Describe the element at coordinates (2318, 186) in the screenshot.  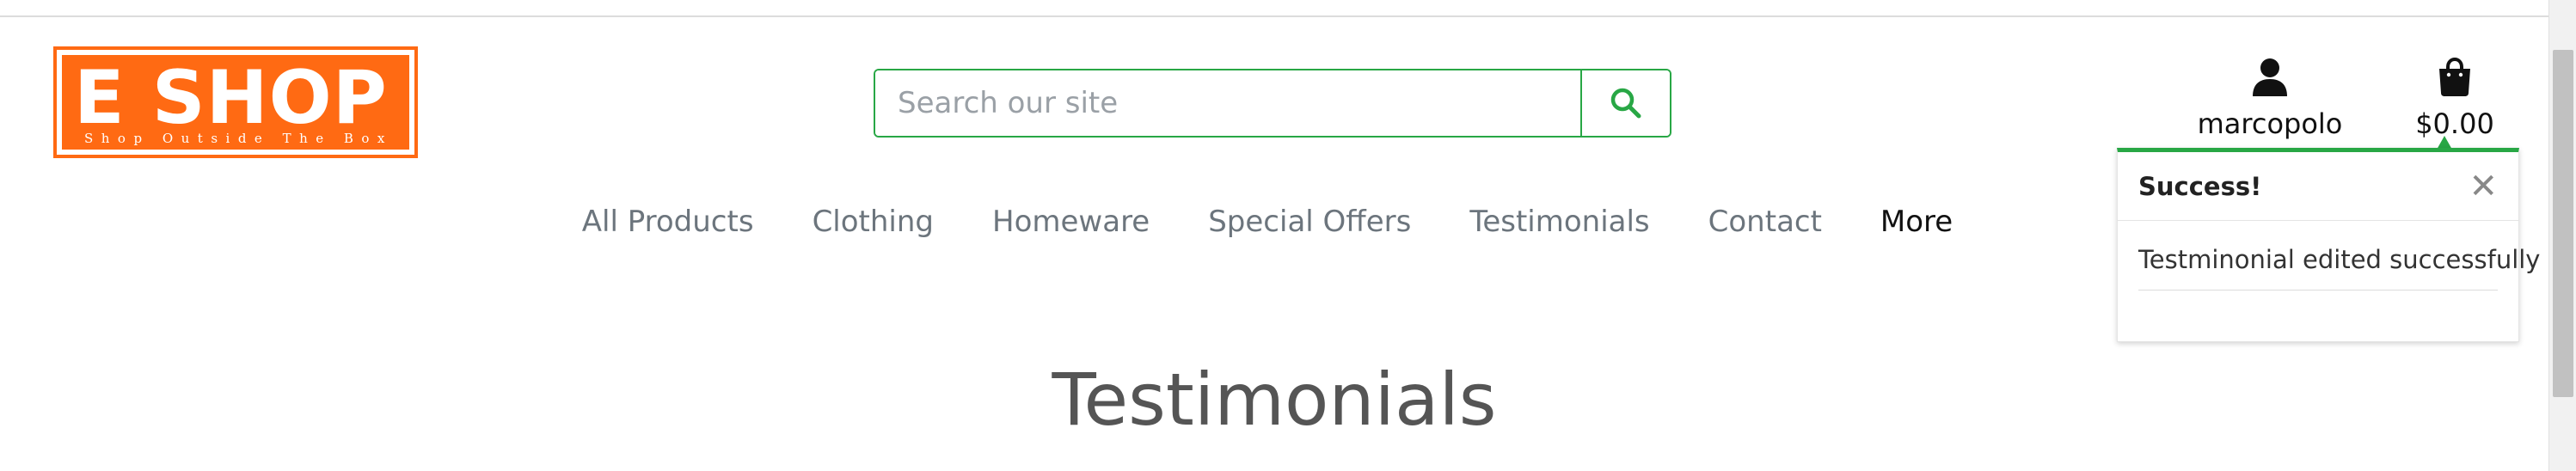
I see `toast-header: Success! ✕` at that location.